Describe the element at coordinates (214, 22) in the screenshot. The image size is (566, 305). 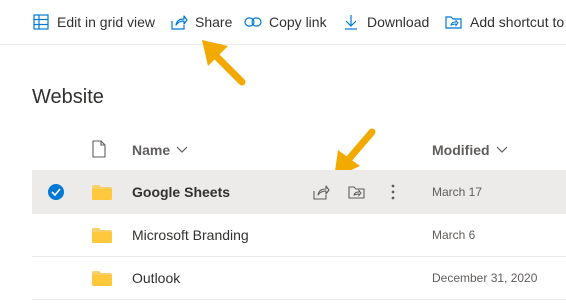
I see `share-label: Share` at that location.